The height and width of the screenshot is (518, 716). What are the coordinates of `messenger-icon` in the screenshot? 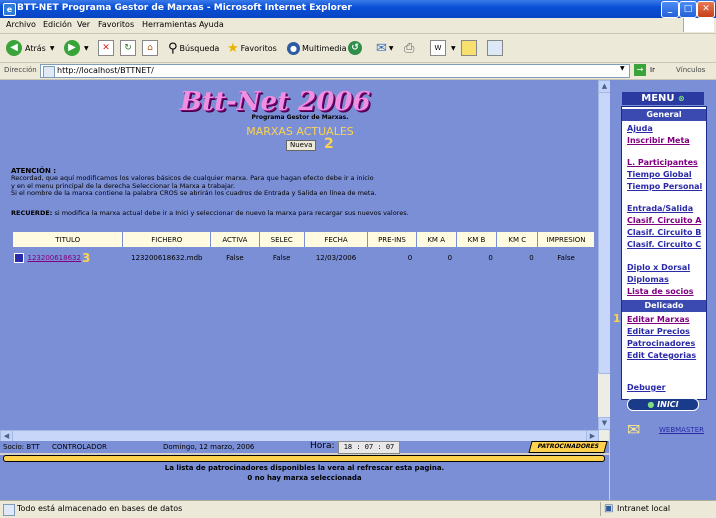 It's located at (495, 48).